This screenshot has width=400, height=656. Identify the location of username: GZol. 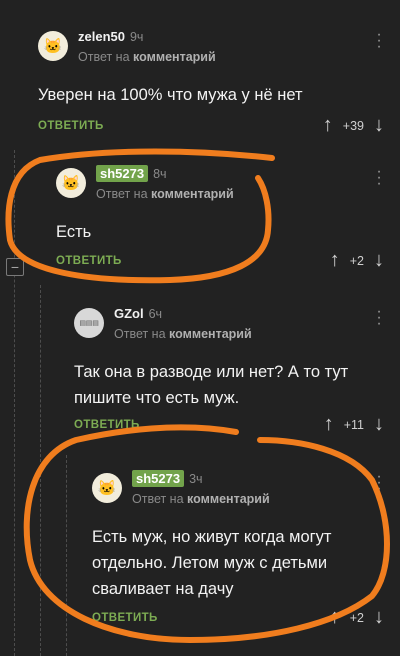
(129, 313).